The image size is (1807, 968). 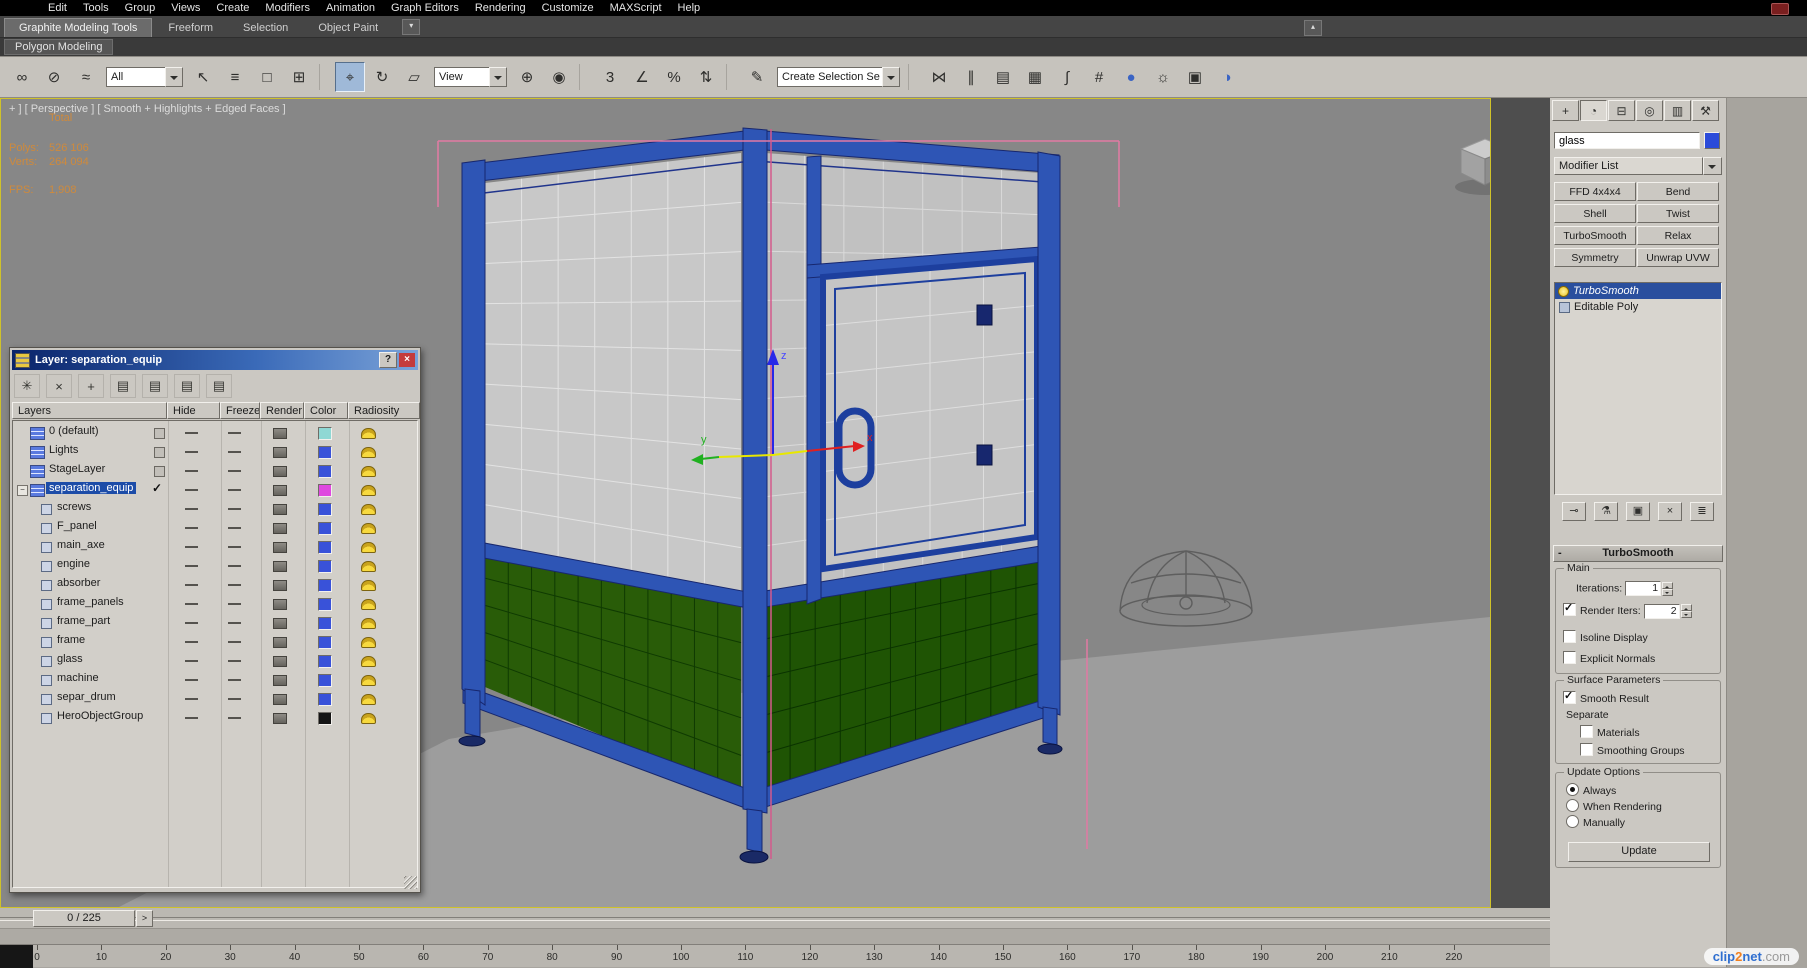 What do you see at coordinates (1574, 511) in the screenshot?
I see `pin-stack-icon: ⊸` at bounding box center [1574, 511].